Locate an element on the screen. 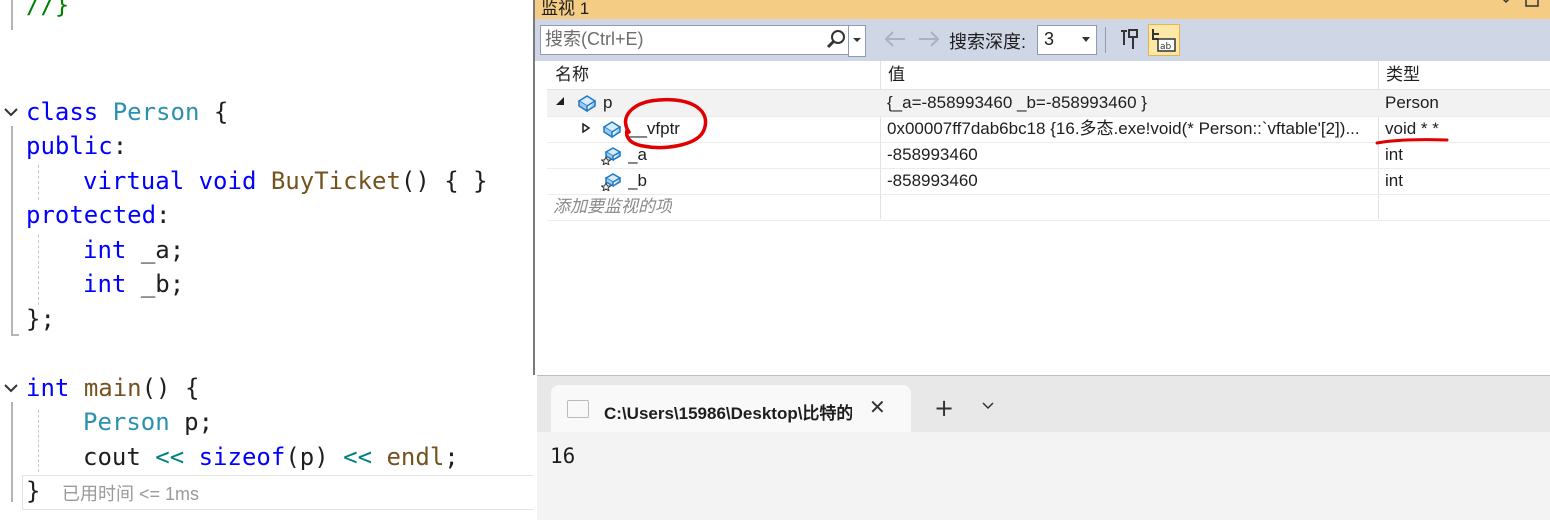 Image resolution: width=1550 pixels, height=520 pixels. terminal-tab: C:\Users\15986\Desktop\比特的 ✕ is located at coordinates (731, 408).